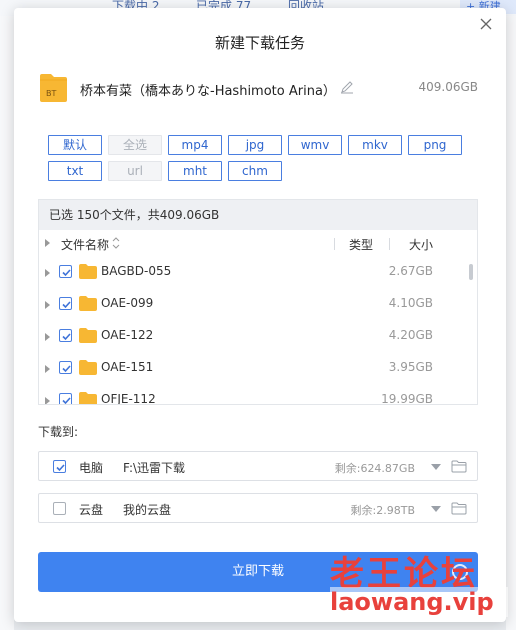 This screenshot has height=630, width=516. What do you see at coordinates (448, 87) in the screenshot?
I see `task-size: 409.06GB` at bounding box center [448, 87].